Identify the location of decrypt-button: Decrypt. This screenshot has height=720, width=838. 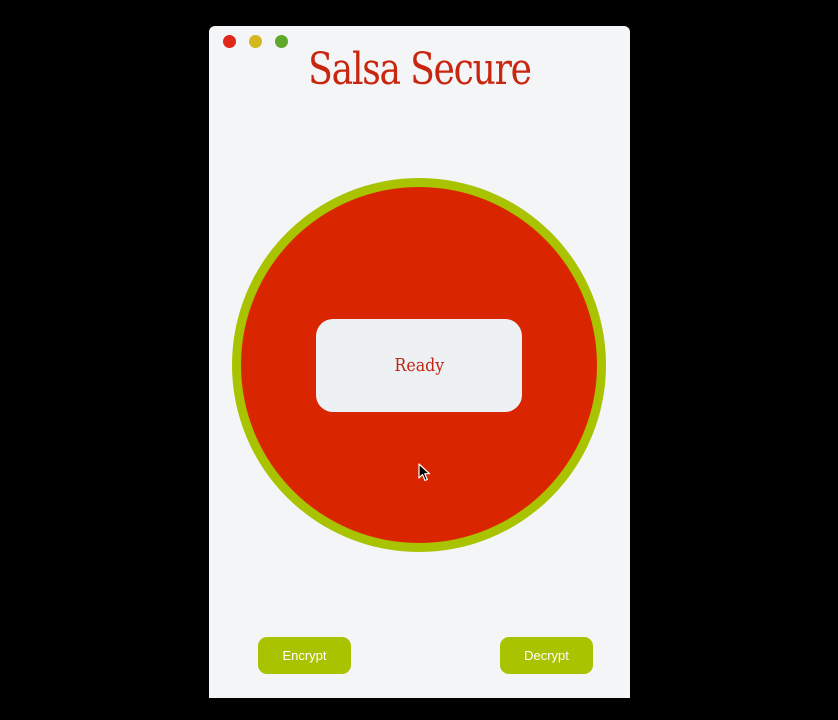
(546, 655).